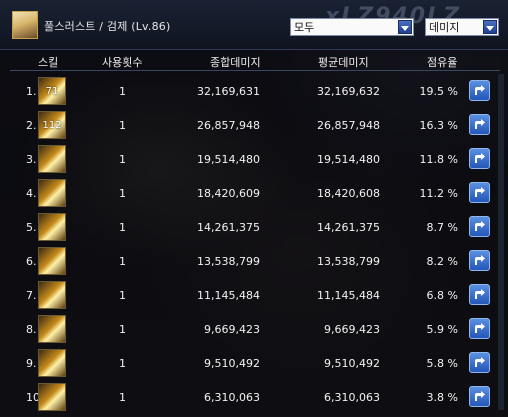 Image resolution: width=508 pixels, height=417 pixels. What do you see at coordinates (48, 62) in the screenshot?
I see `col-skill: 스킬` at bounding box center [48, 62].